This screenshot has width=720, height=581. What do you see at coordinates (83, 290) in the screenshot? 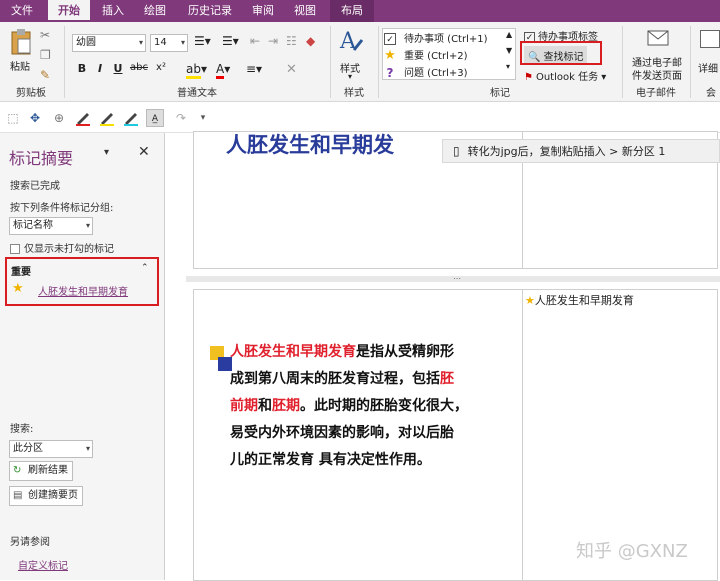
I see `result-item-link: 人胚发生和早期发育` at bounding box center [83, 290].